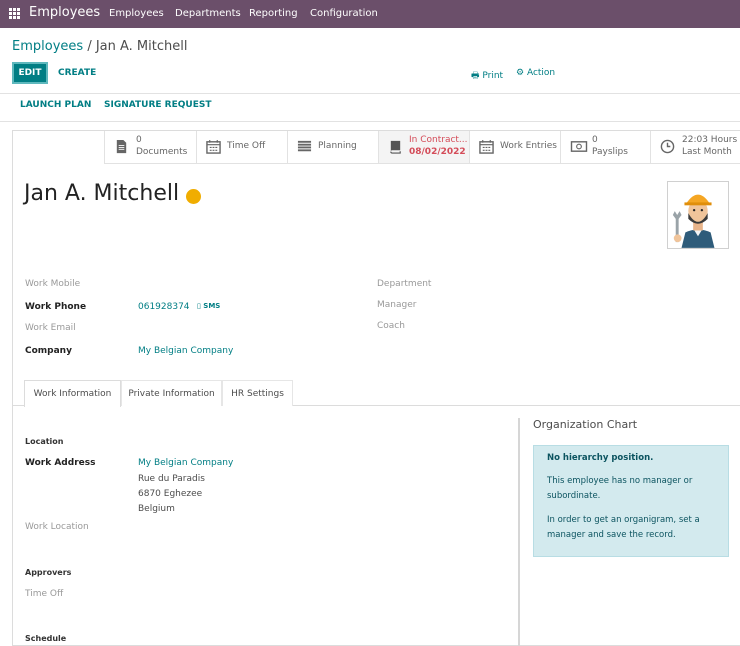 The width and height of the screenshot is (740, 646). I want to click on work-entries-label: Work Entries, so click(528, 146).